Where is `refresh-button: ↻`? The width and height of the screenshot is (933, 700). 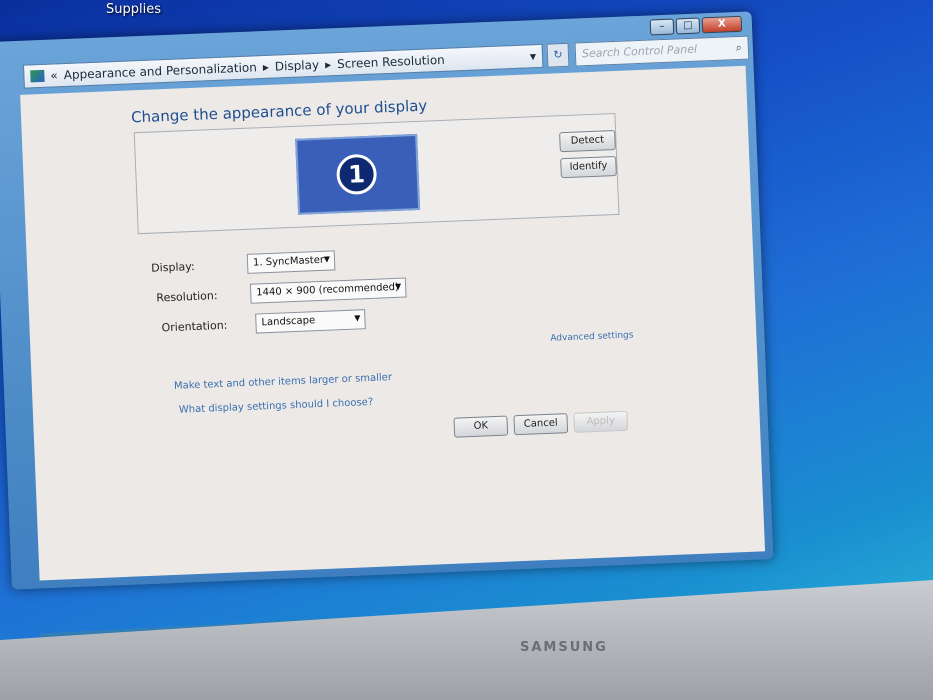
refresh-button: ↻ is located at coordinates (558, 55).